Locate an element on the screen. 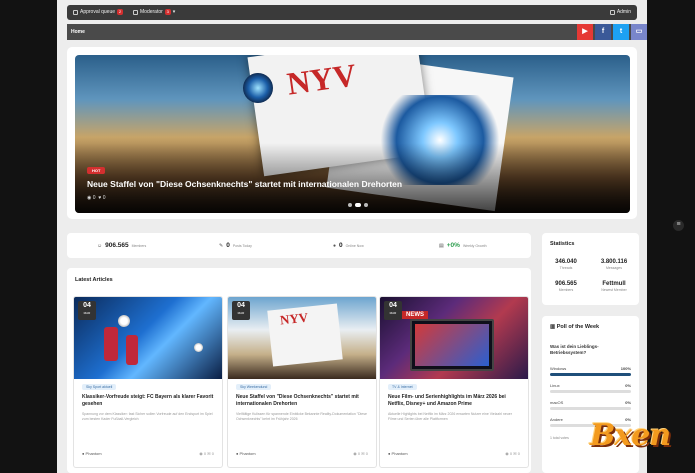 This screenshot has width=695, height=473. approval-count-badge: 2 is located at coordinates (120, 12).